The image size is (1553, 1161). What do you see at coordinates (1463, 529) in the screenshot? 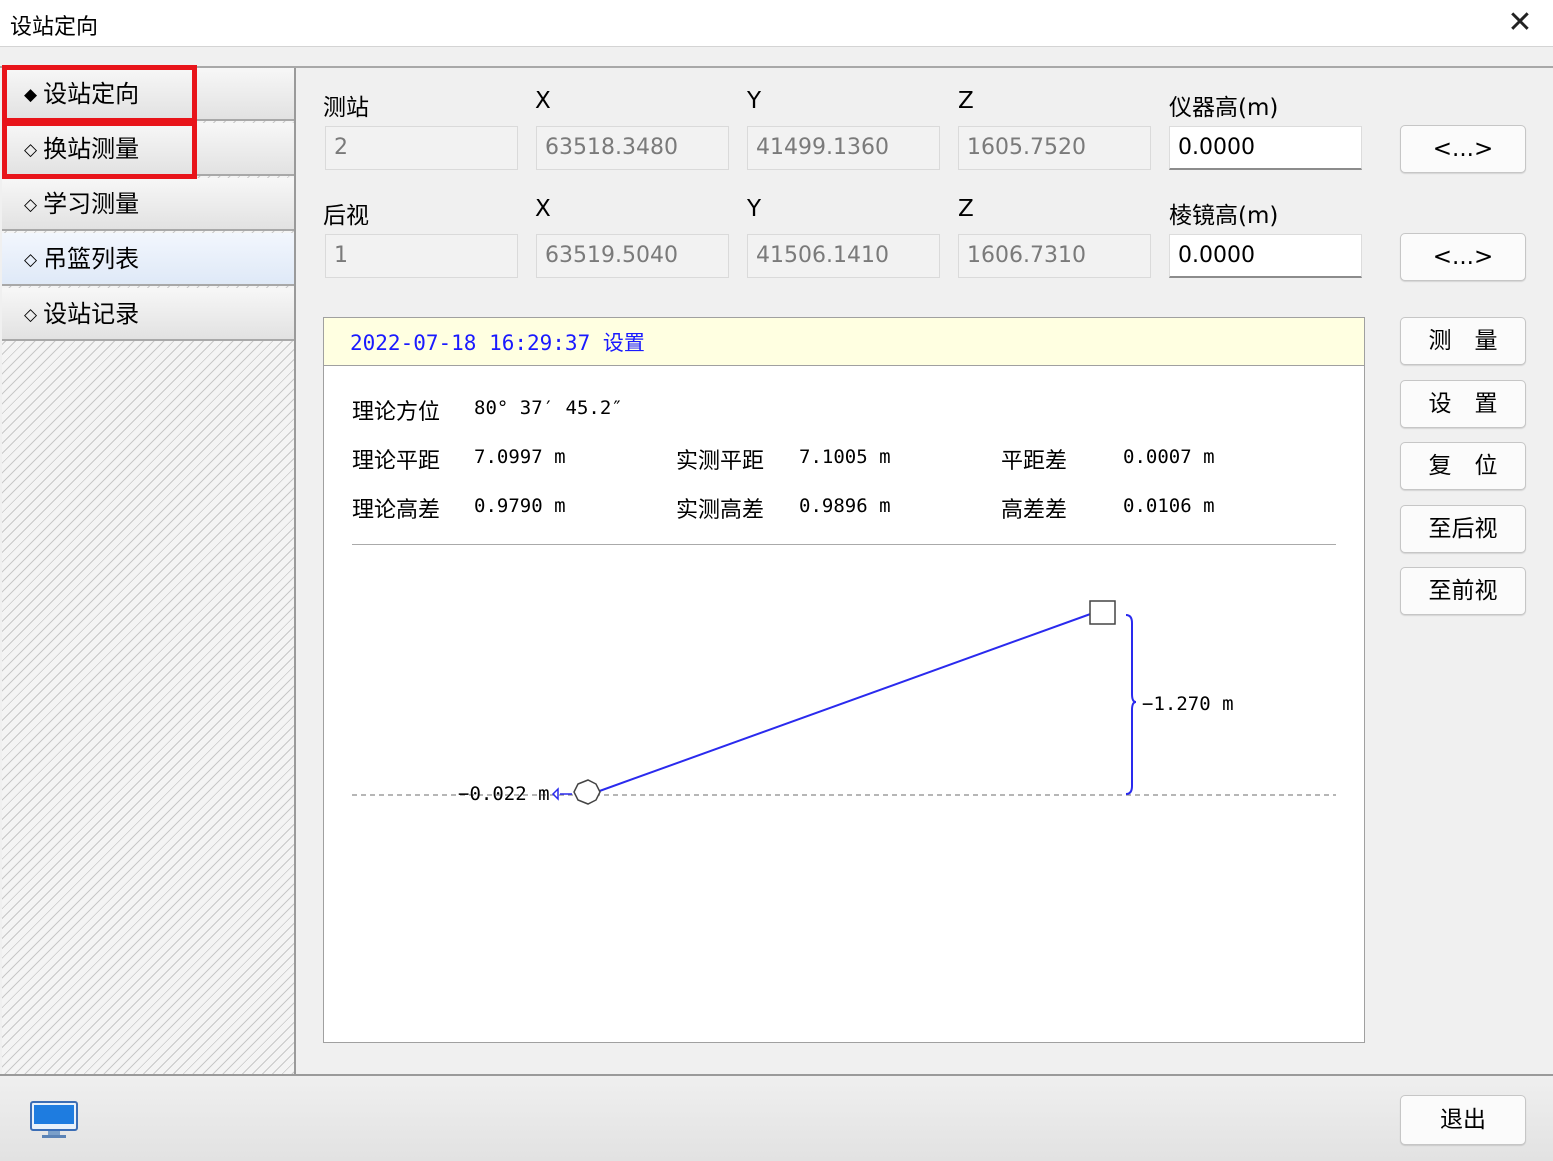
I see `to-backsight-button: 至后视` at bounding box center [1463, 529].